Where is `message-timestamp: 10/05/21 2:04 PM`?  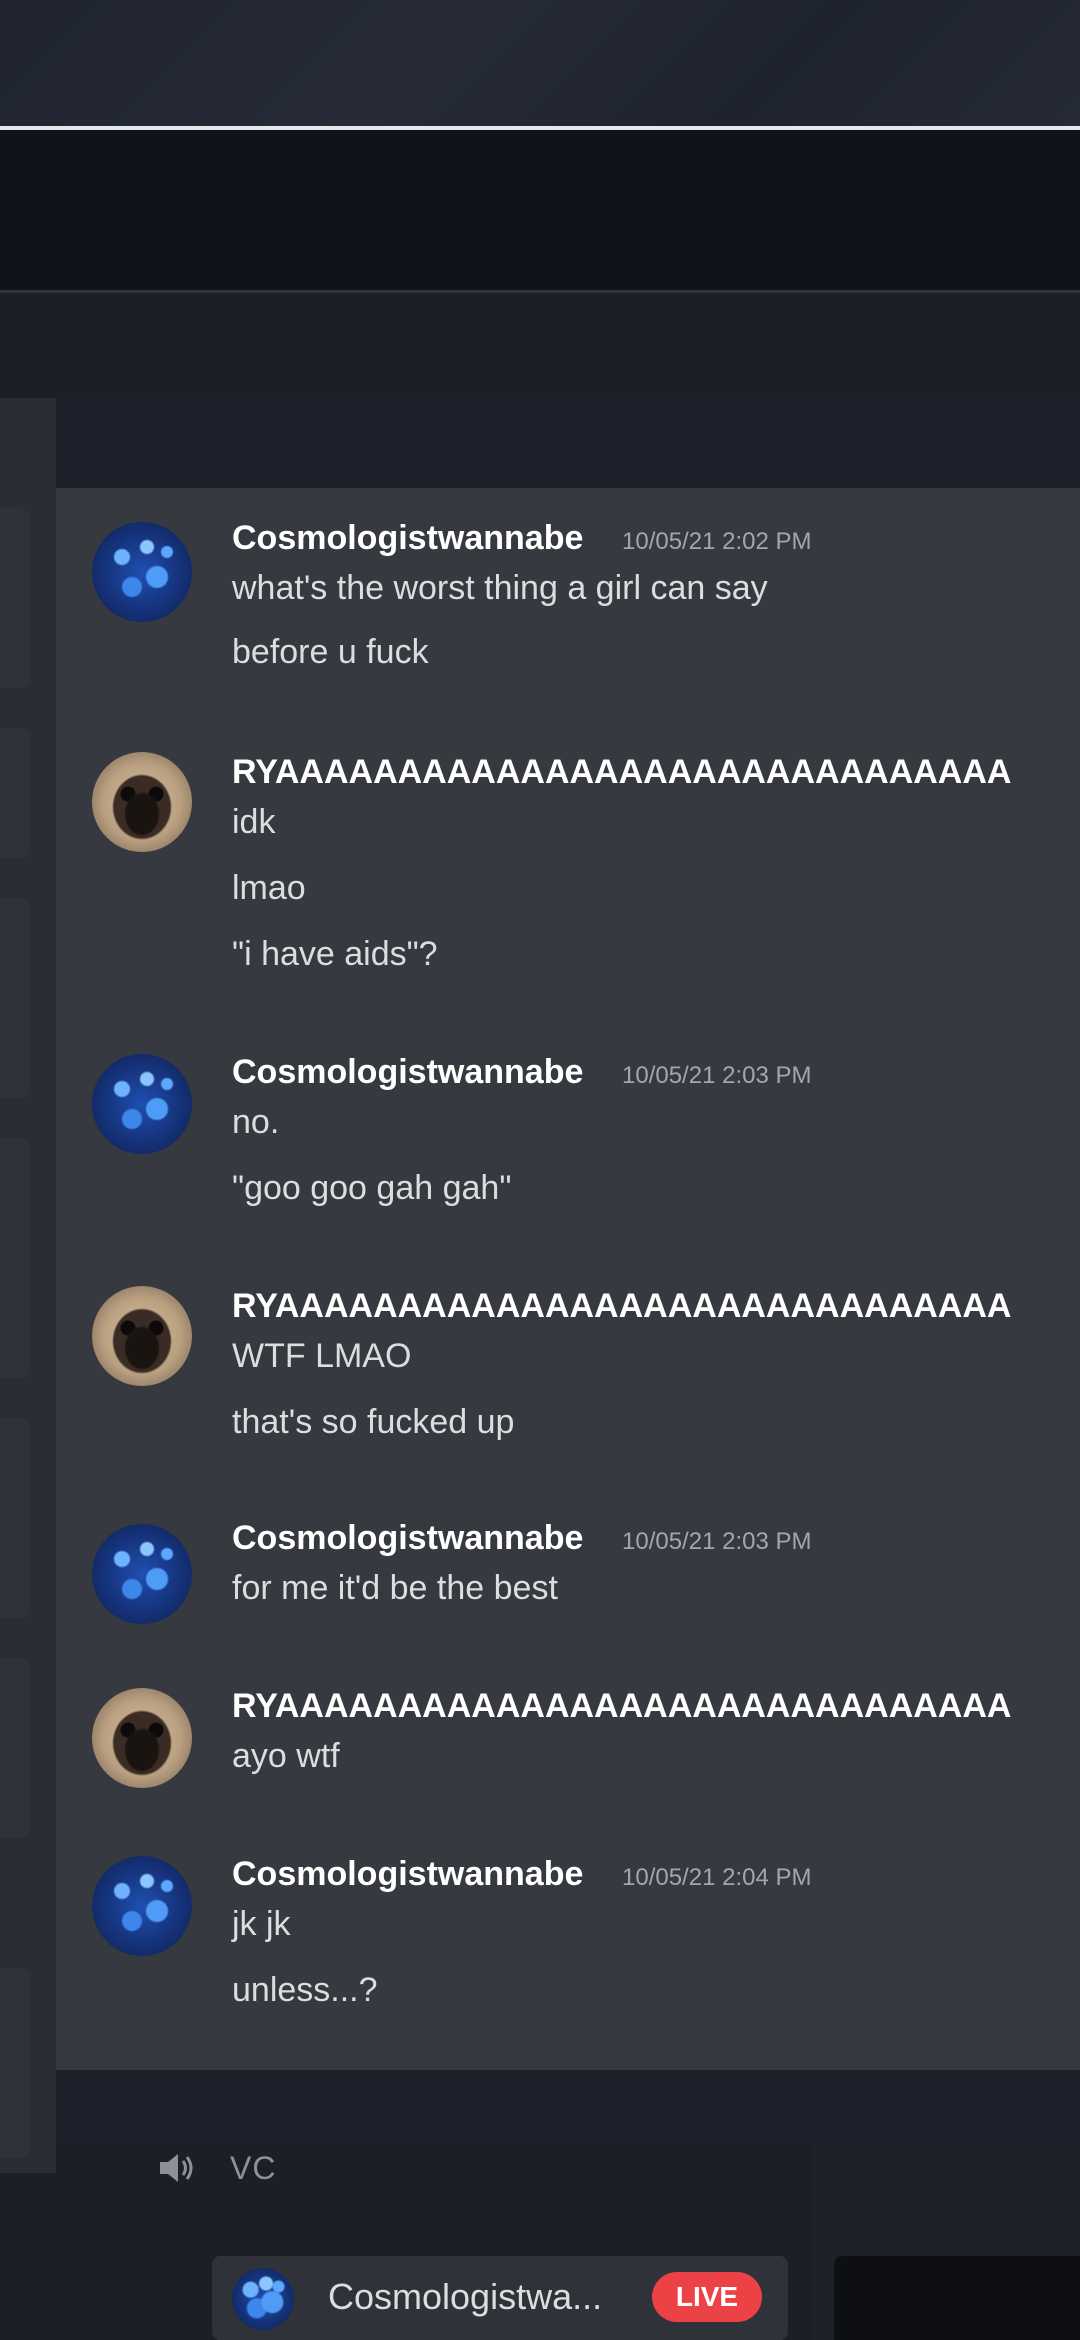
message-timestamp: 10/05/21 2:04 PM is located at coordinates (717, 1877).